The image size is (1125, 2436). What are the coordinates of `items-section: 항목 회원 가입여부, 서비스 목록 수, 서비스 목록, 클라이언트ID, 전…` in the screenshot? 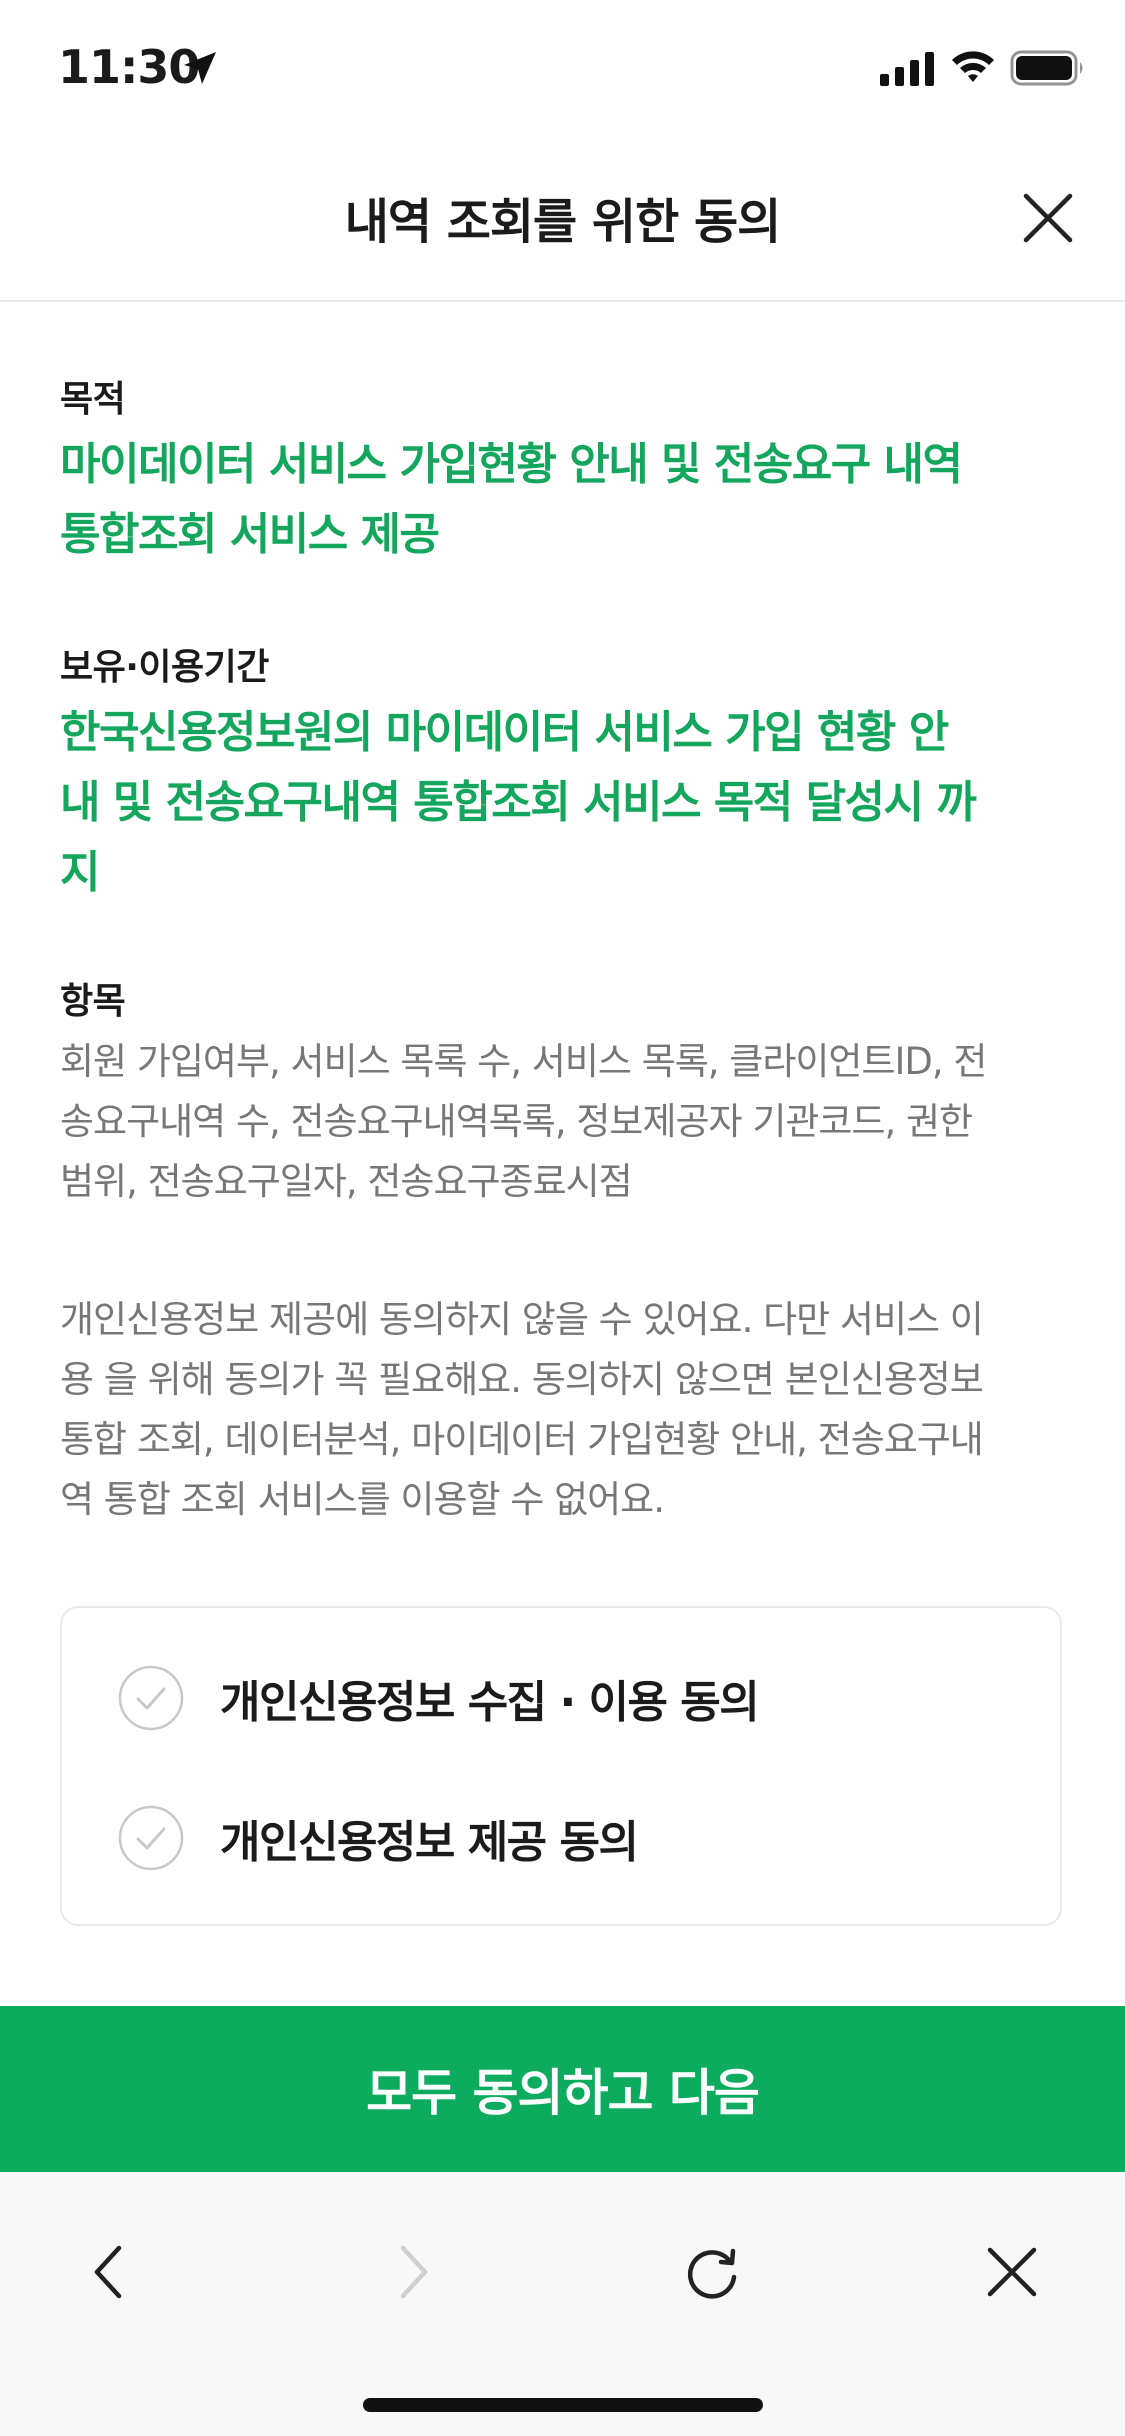 It's located at (523, 1092).